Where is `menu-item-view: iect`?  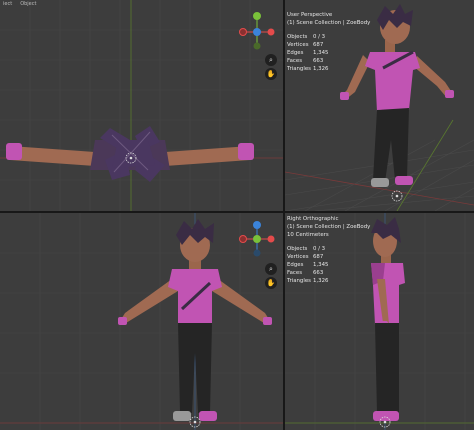
menu-item-view: iect is located at coordinates (7, 4).